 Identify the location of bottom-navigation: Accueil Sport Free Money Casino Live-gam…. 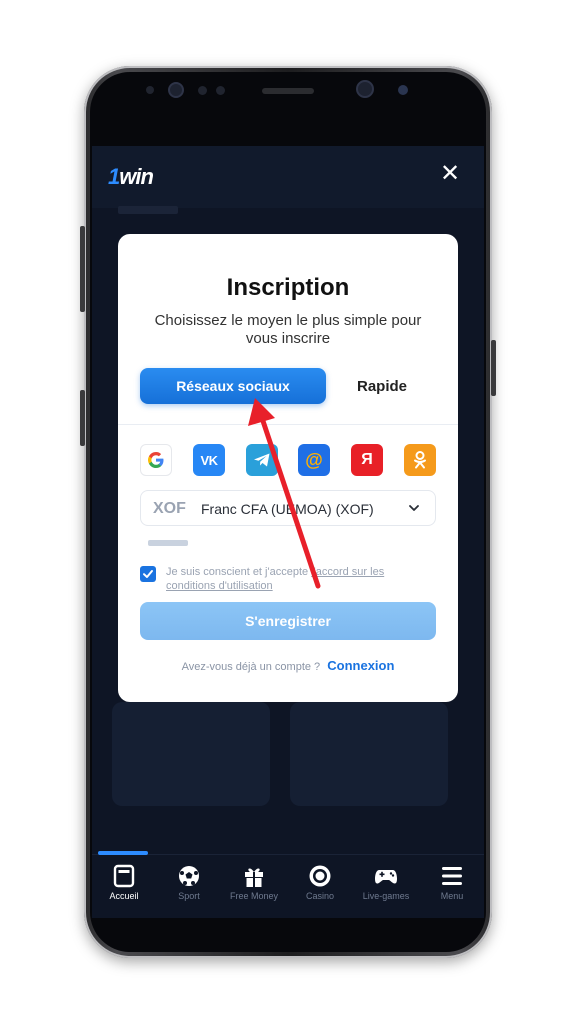
(288, 884).